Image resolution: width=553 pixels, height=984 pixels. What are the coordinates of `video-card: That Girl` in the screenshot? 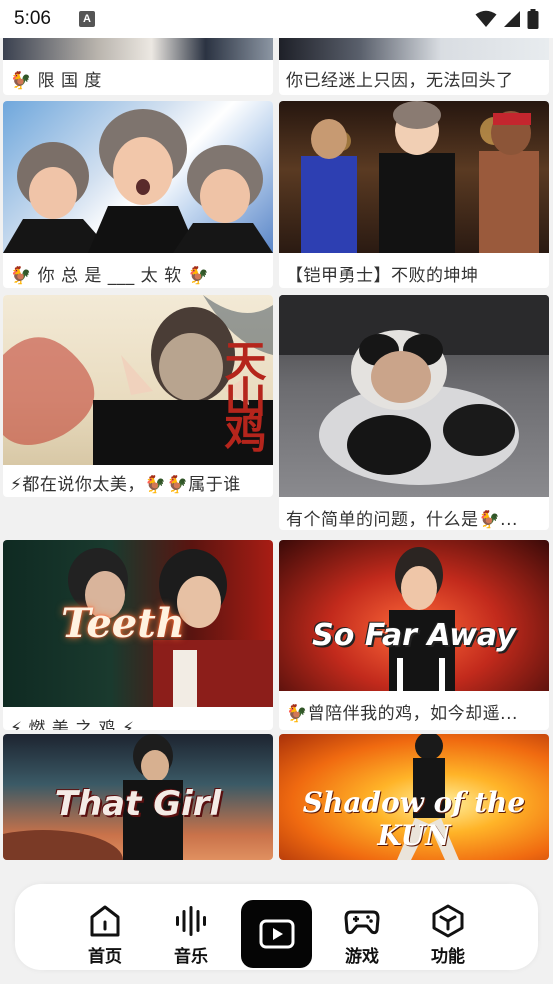 It's located at (138, 797).